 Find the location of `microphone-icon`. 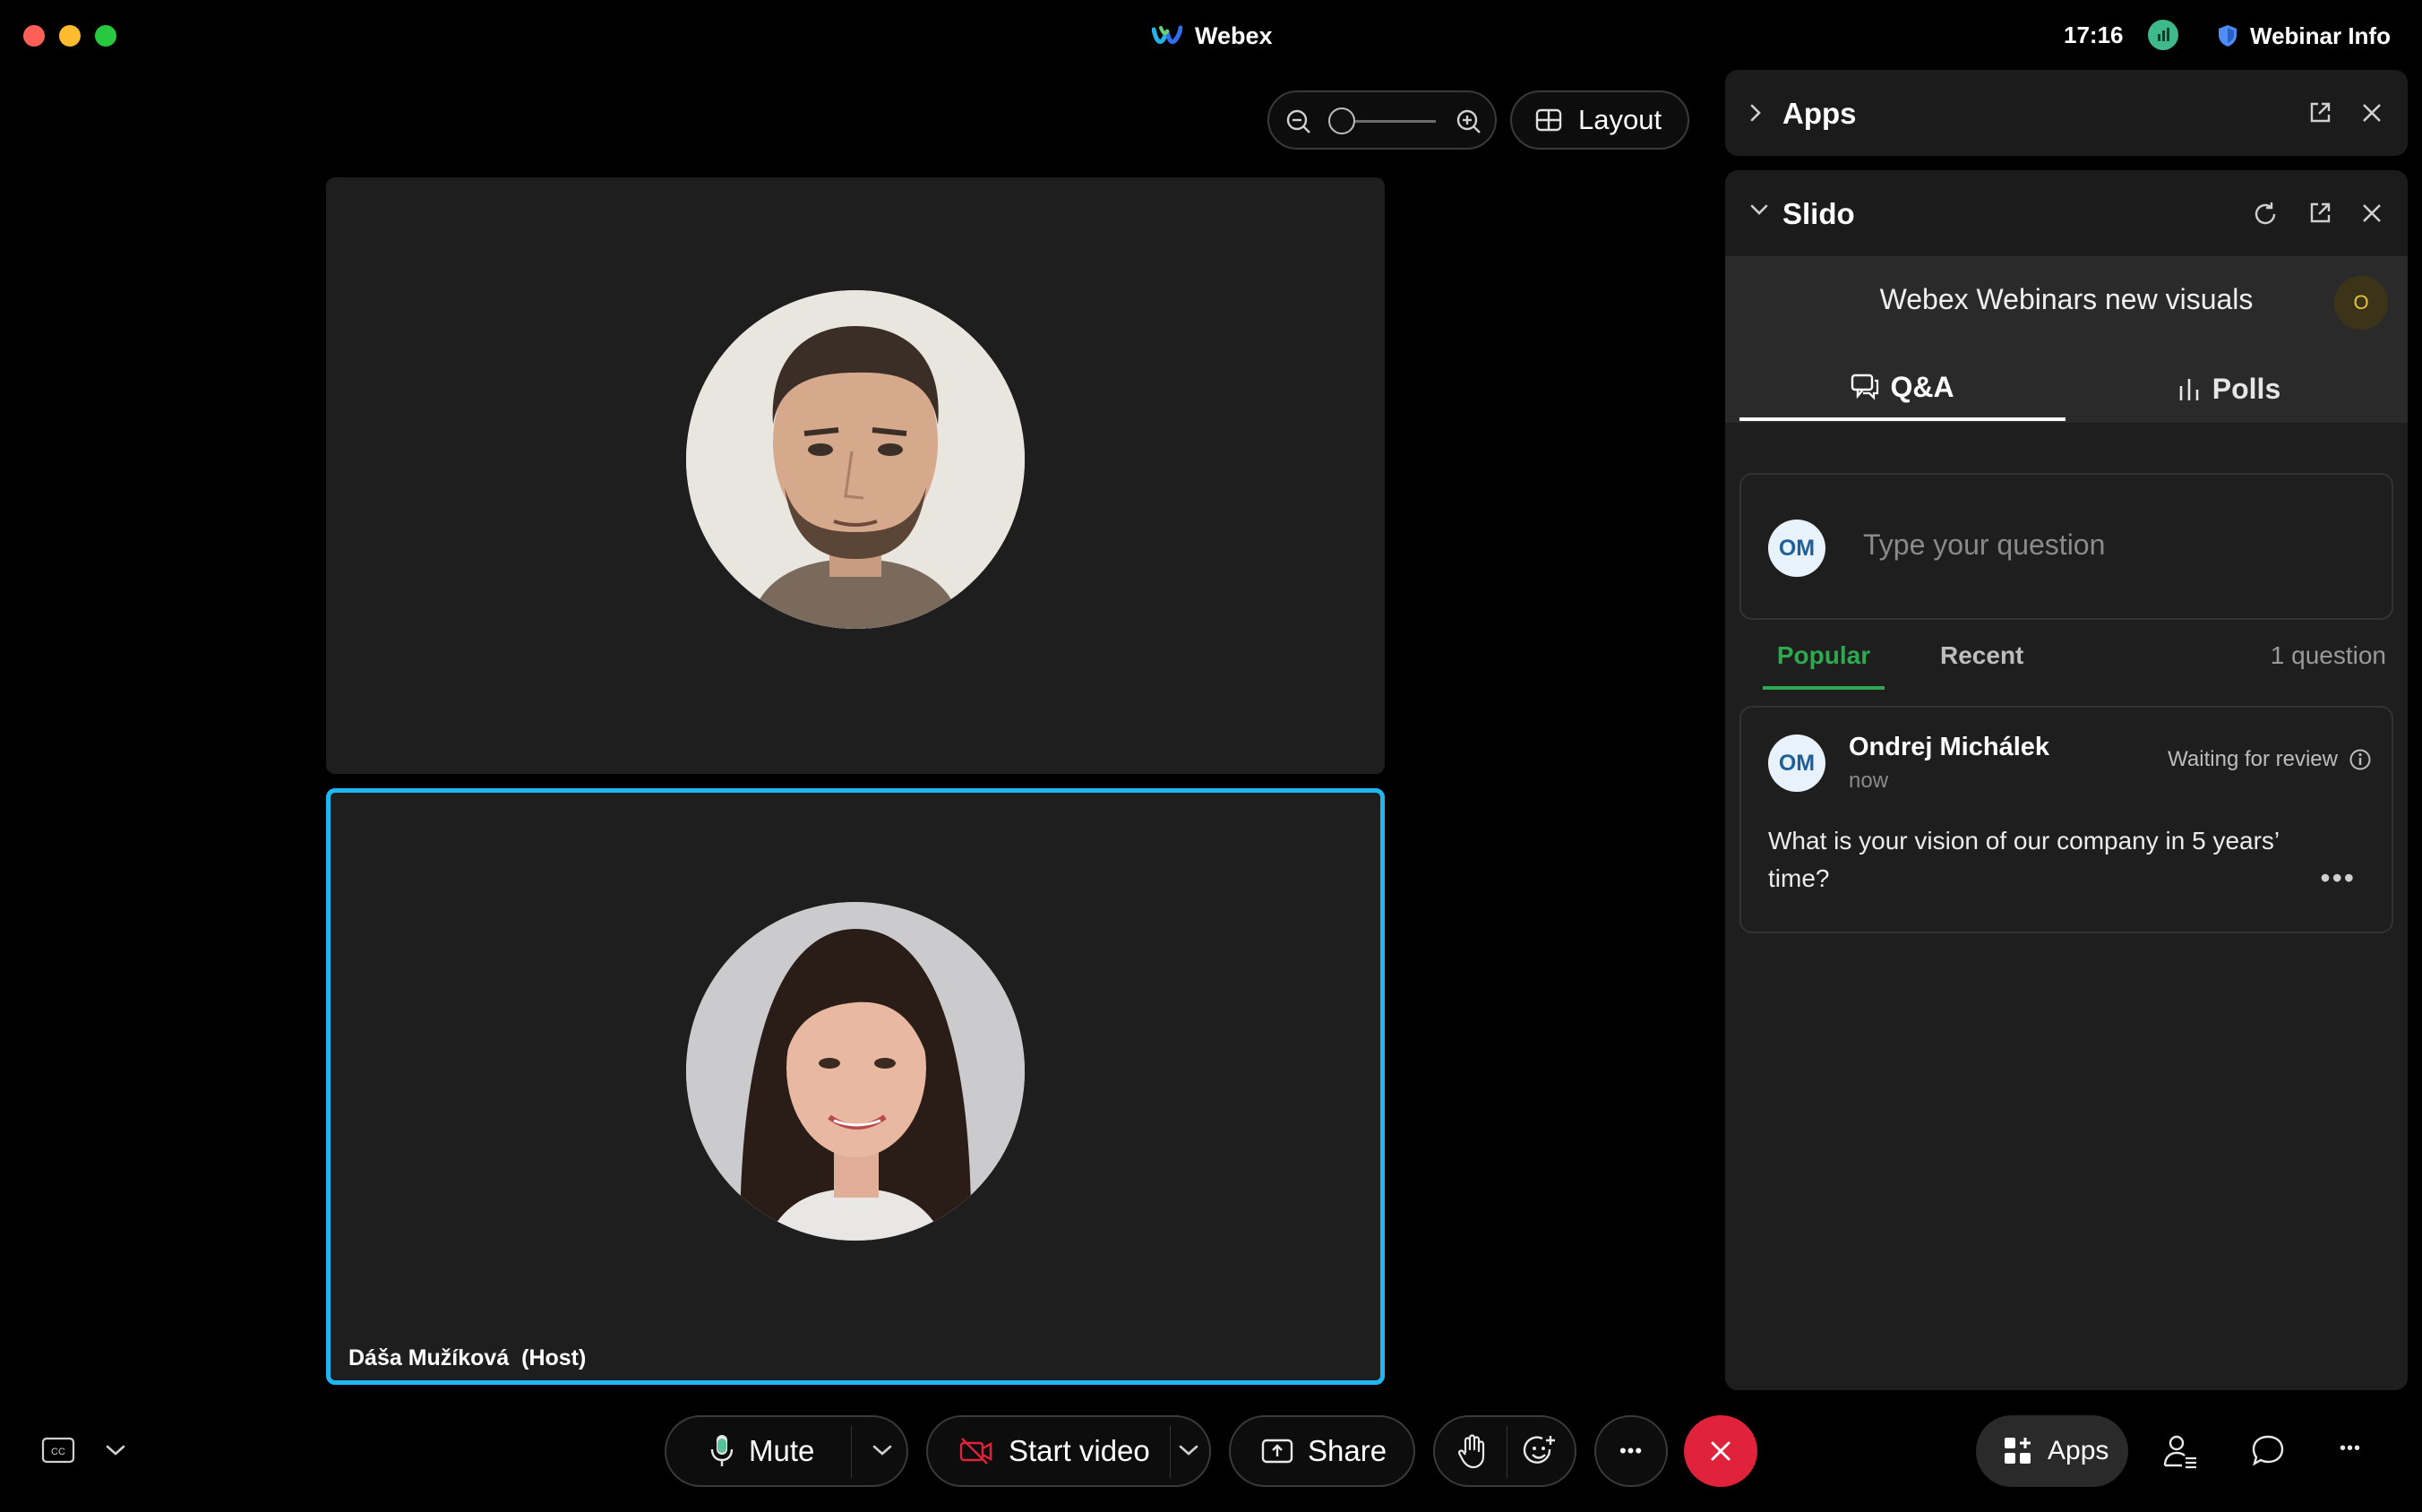

microphone-icon is located at coordinates (722, 1451).